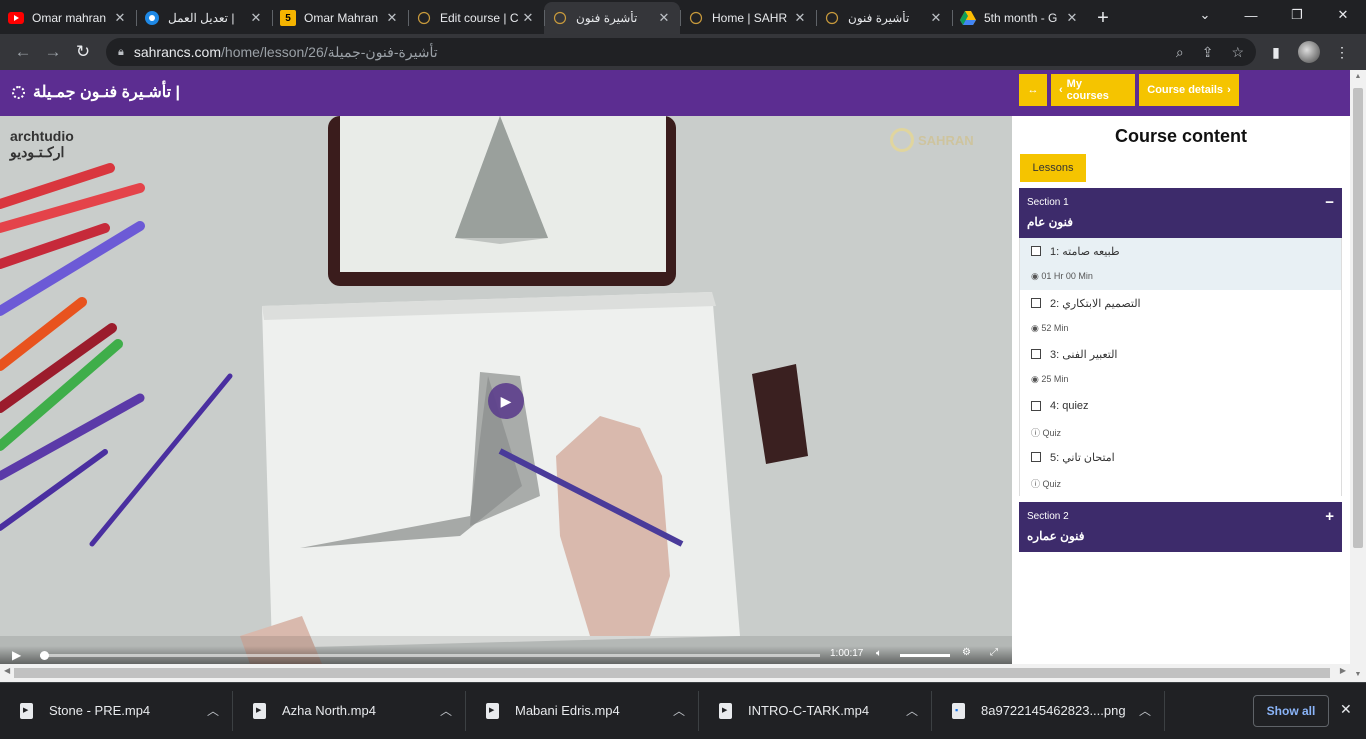  What do you see at coordinates (1297, 15) in the screenshot?
I see `restore-icon: ❐` at bounding box center [1297, 15].